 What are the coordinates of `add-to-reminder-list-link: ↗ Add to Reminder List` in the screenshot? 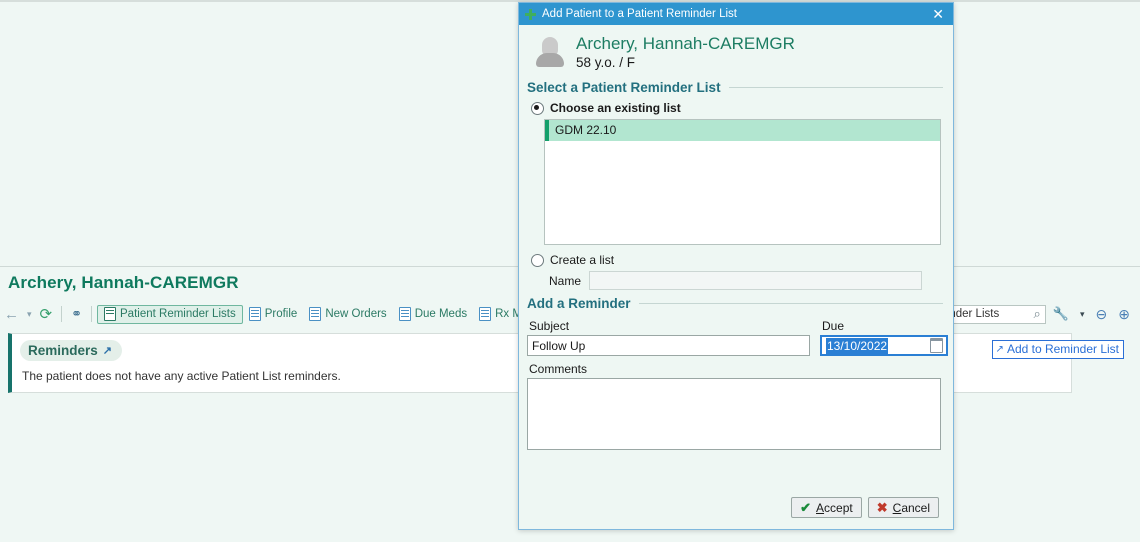 It's located at (1057, 349).